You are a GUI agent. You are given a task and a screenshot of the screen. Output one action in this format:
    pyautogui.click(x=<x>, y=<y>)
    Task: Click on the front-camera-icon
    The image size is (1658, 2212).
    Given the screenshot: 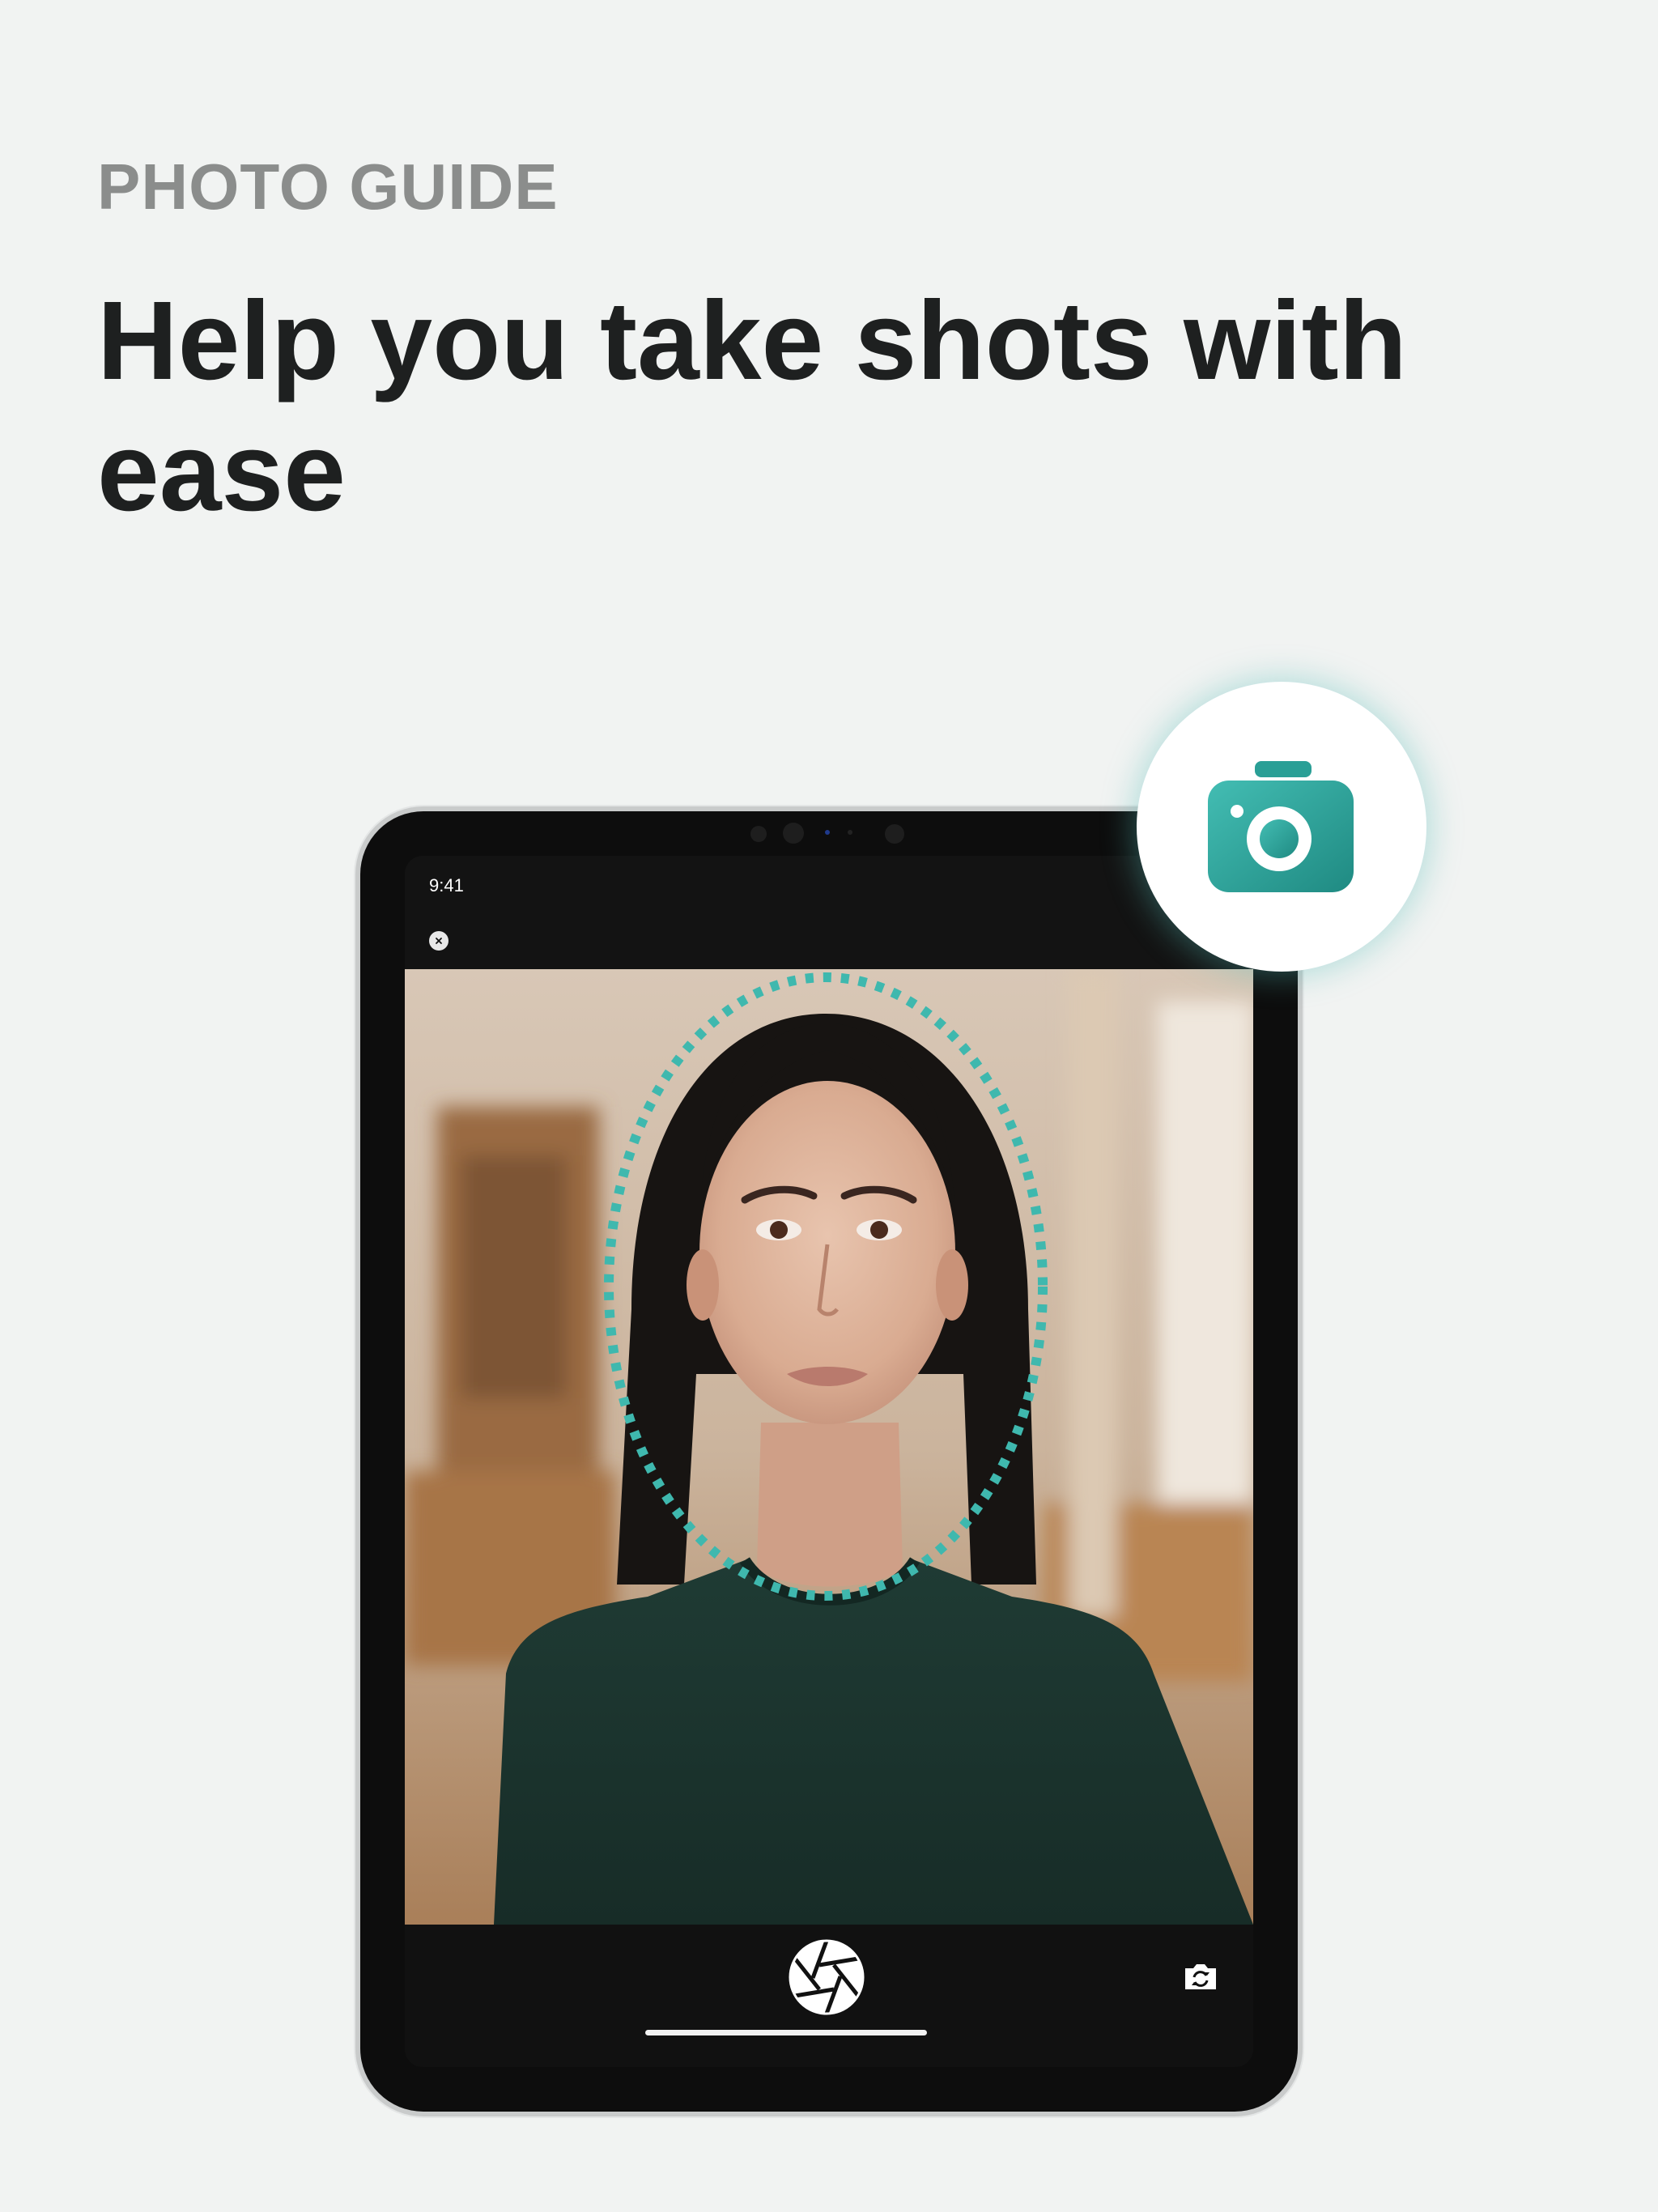 What is the action you would take?
    pyautogui.click(x=793, y=834)
    